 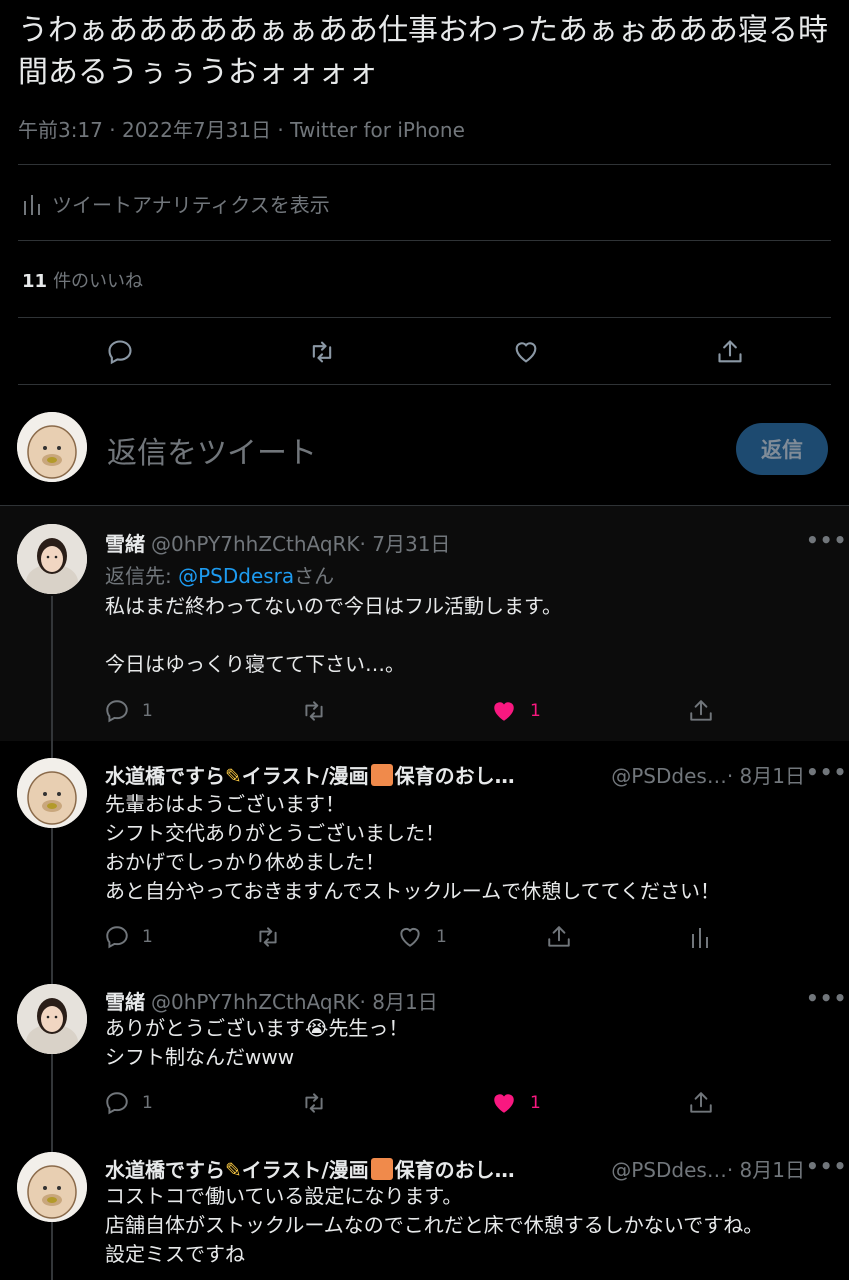 I want to click on heart-icon, so click(x=410, y=937).